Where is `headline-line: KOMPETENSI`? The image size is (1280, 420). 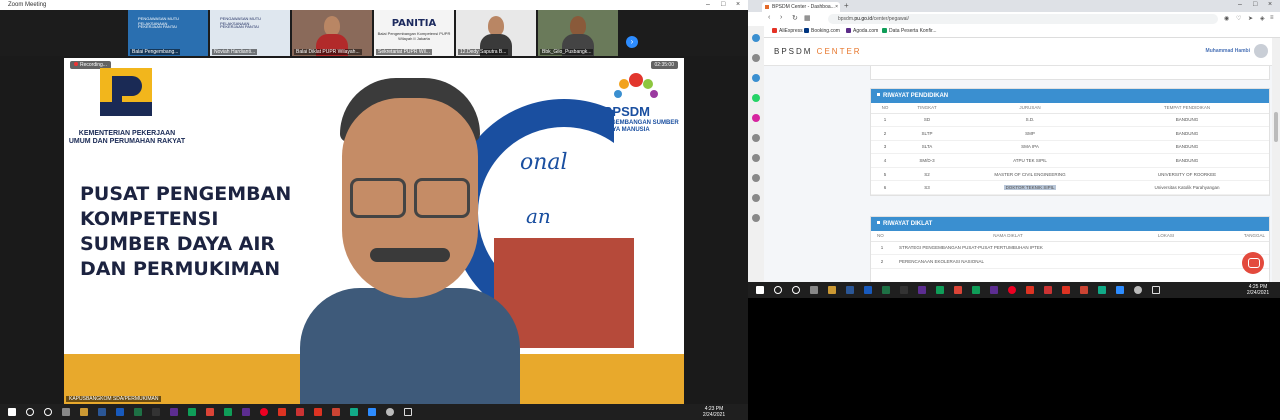
headline-line: KOMPETENSI is located at coordinates (149, 219).